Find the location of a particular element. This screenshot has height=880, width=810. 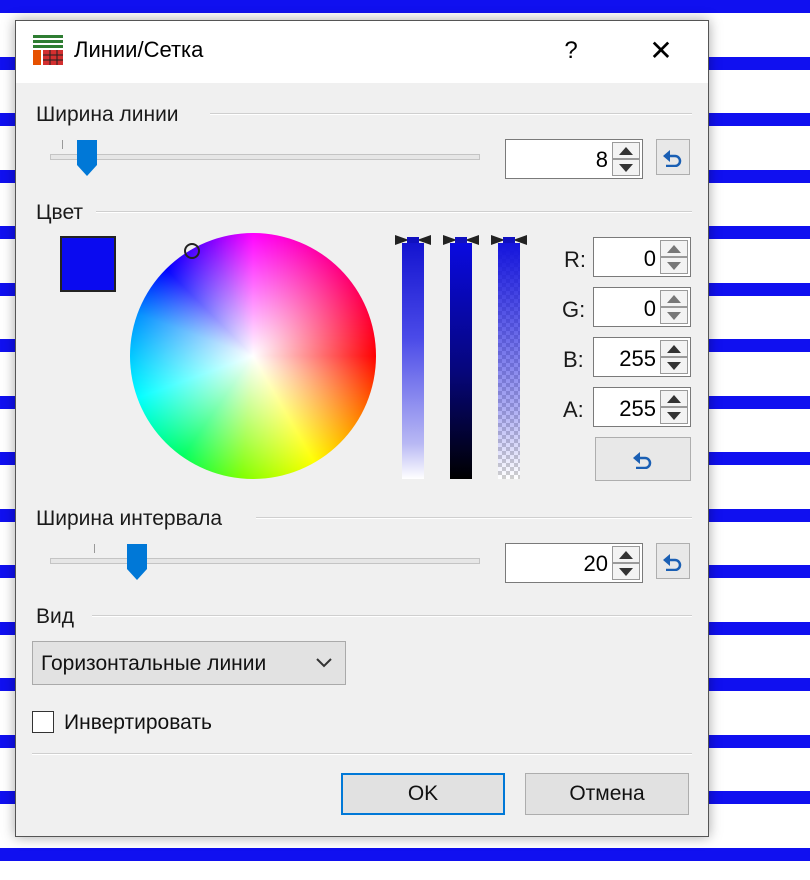

close-button: ✕ is located at coordinates (661, 51).